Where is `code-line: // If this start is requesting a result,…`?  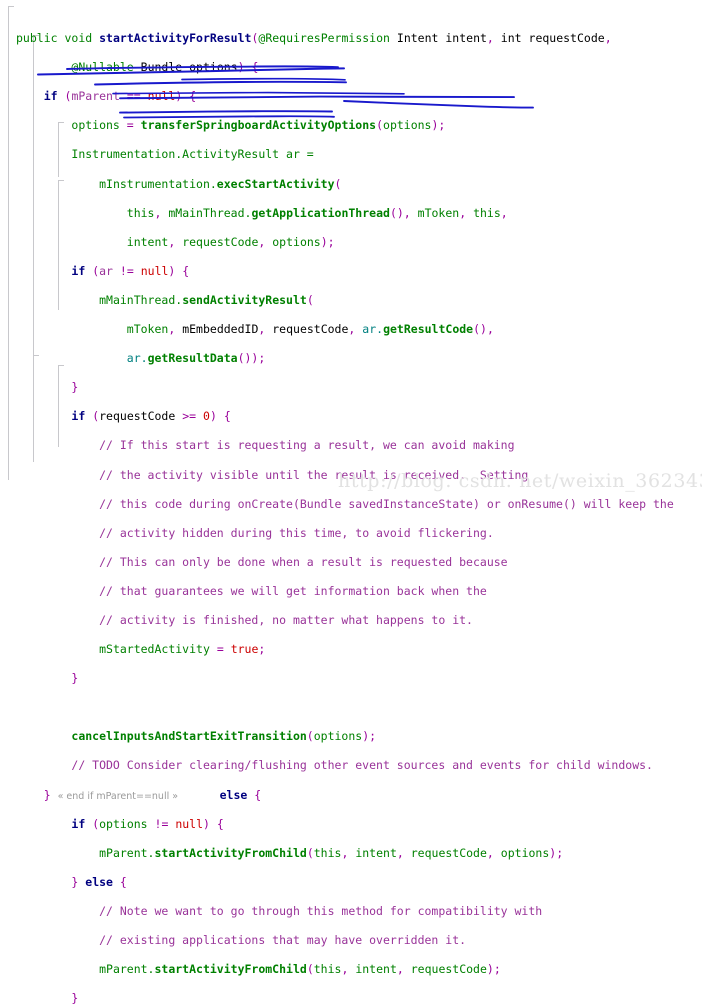 code-line: // If this start is requesting a result,… is located at coordinates (307, 445).